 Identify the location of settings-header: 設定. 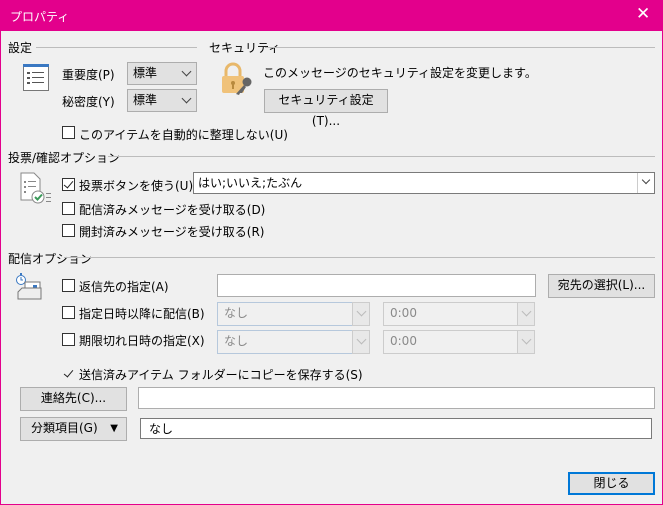
(20, 48).